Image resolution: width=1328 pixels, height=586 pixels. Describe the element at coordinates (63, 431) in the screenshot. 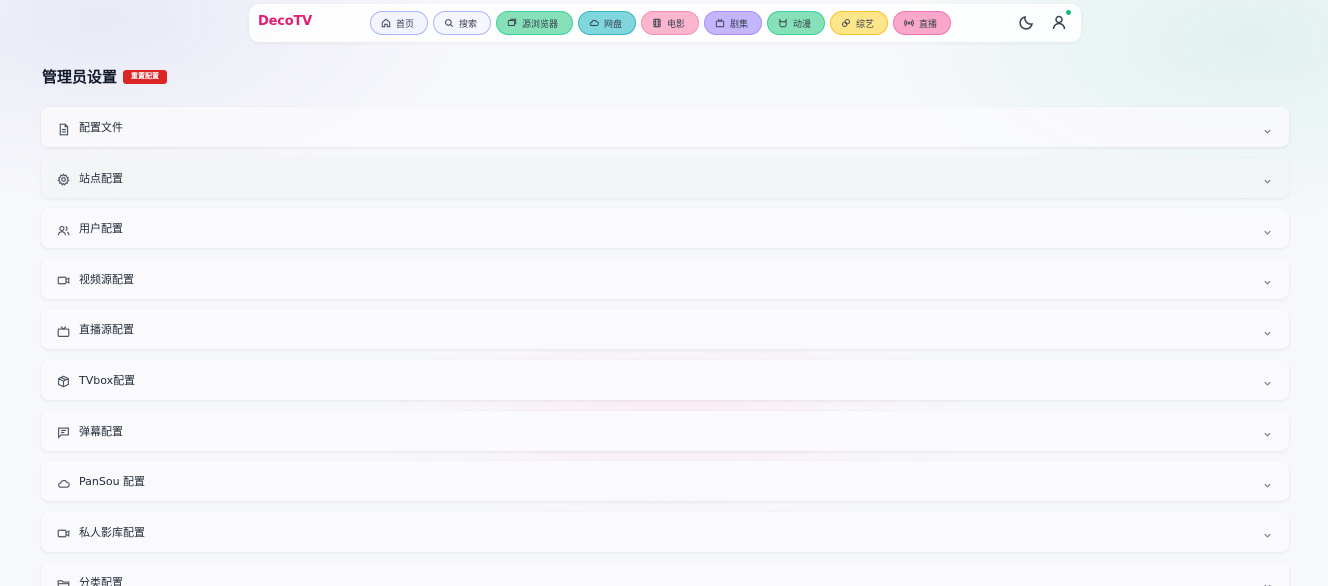

I see `message-icon` at that location.